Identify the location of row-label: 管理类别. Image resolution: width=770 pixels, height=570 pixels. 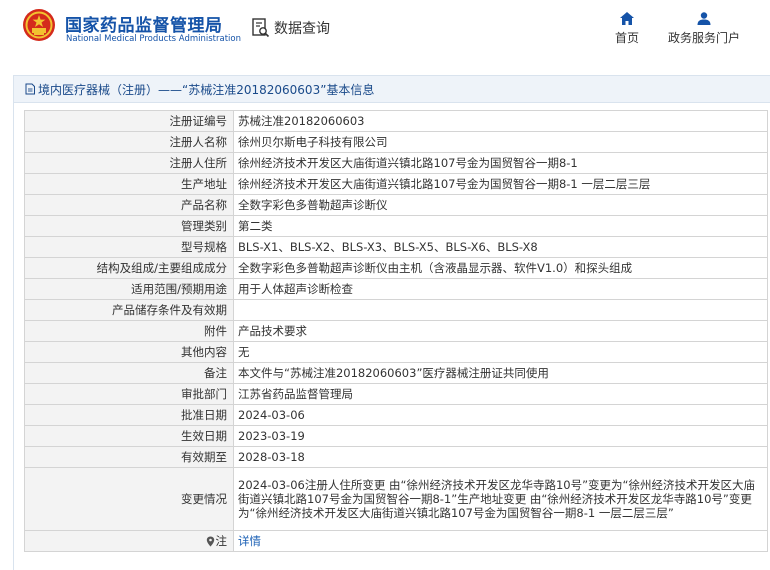
(129, 226).